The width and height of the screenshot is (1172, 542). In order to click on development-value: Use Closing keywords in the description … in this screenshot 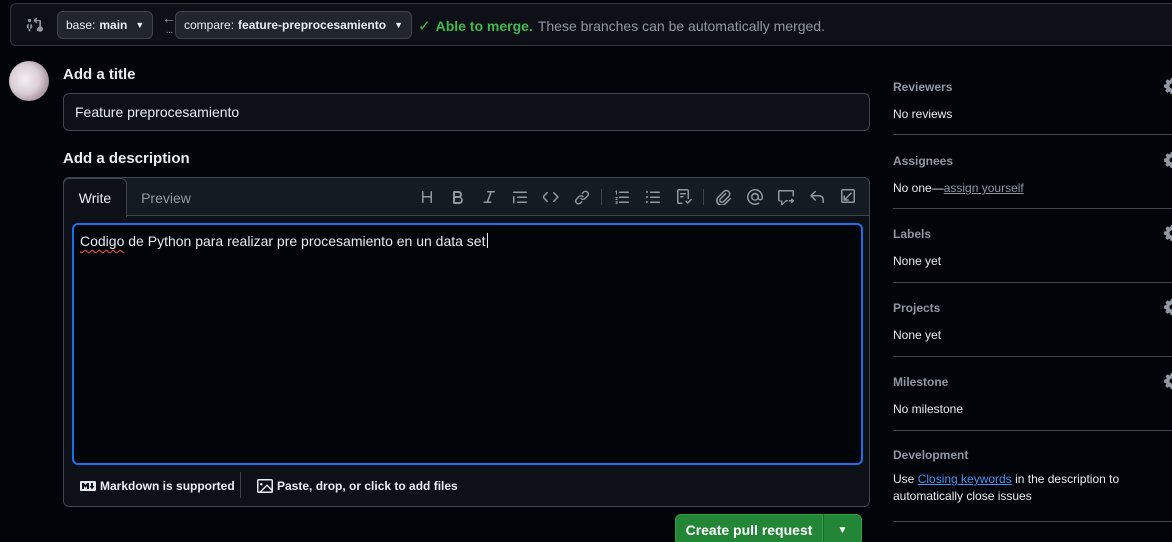, I will do `click(1008, 488)`.